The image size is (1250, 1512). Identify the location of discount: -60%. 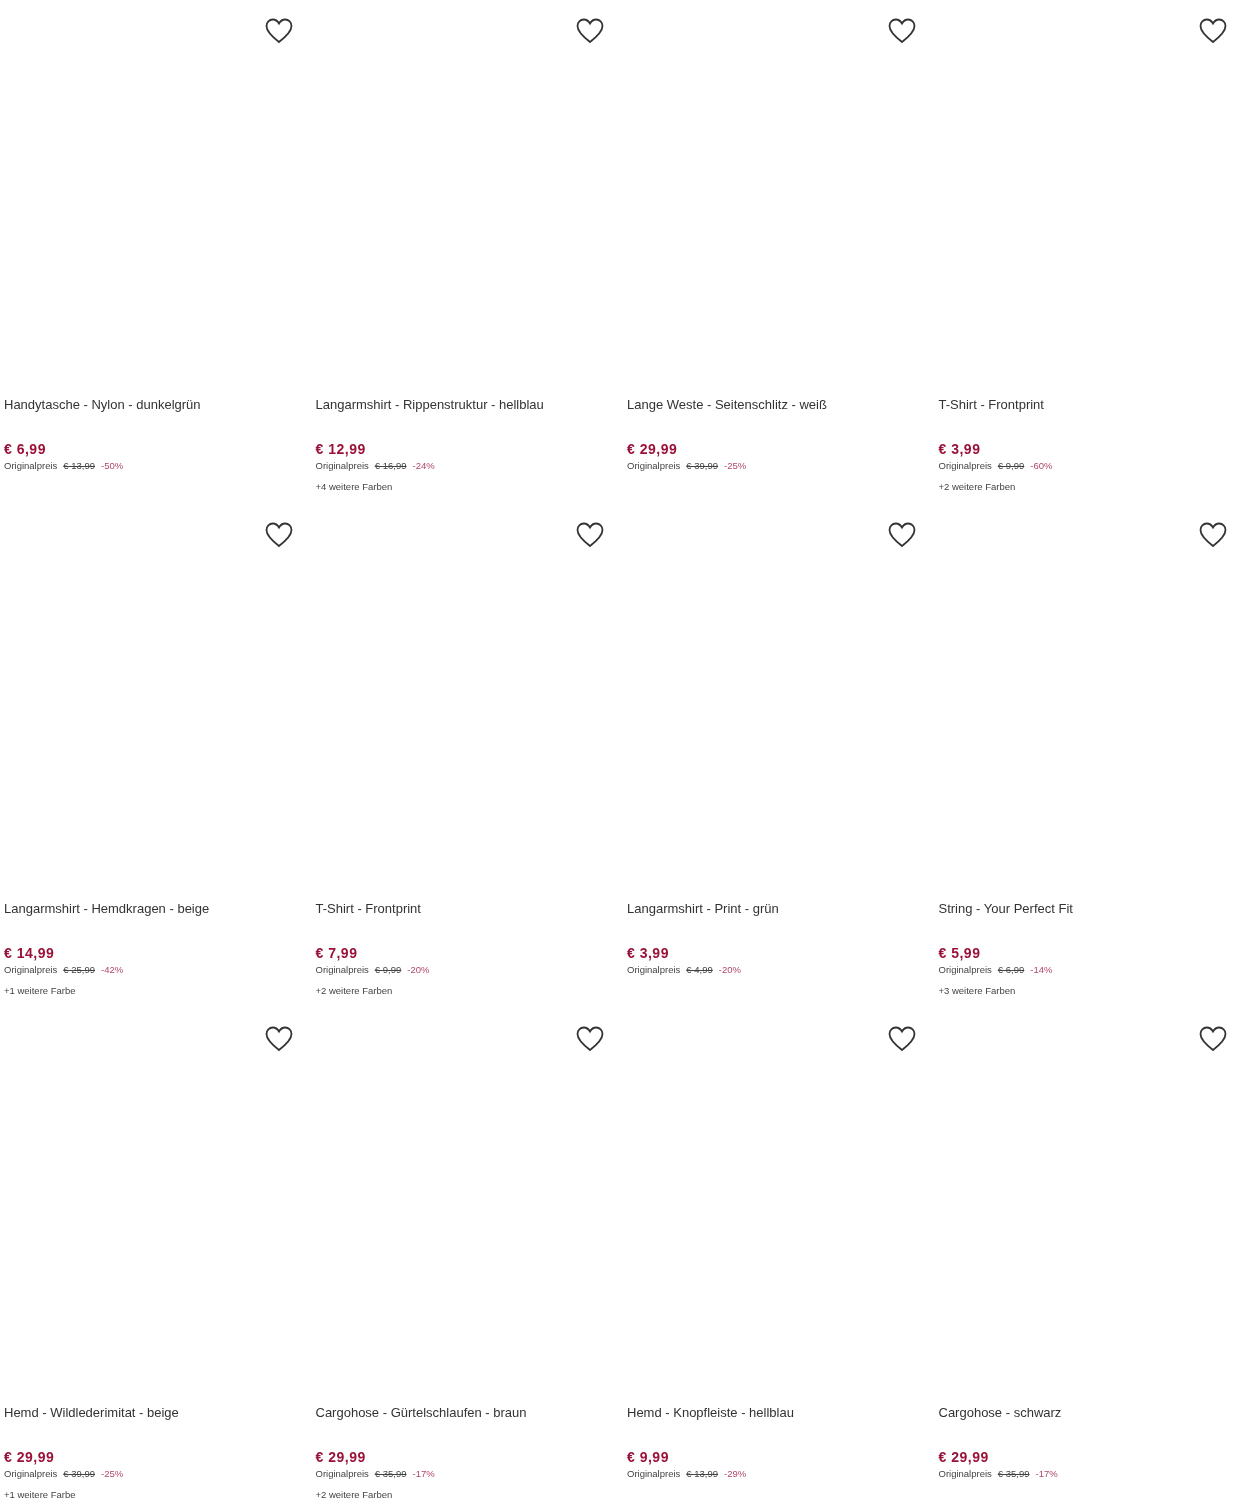
(1041, 466).